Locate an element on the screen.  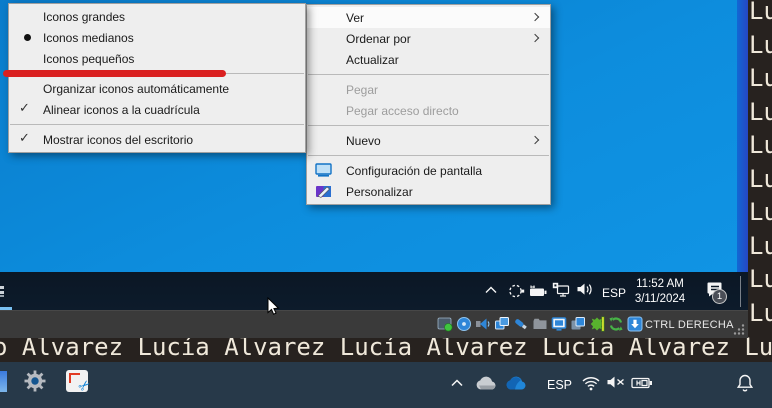
menu-item-label: Organizar iconos automáticamente is located at coordinates (136, 88).